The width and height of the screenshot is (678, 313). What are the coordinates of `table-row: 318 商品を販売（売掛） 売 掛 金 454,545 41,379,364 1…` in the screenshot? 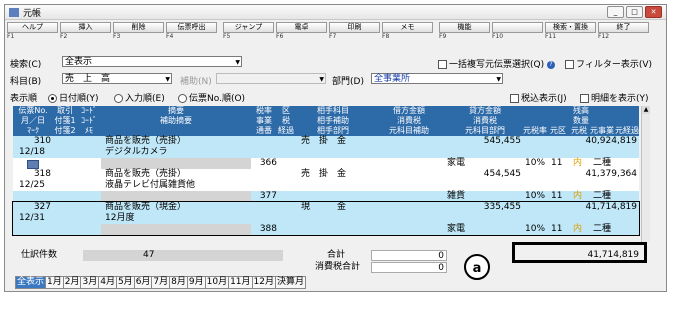 It's located at (326, 185).